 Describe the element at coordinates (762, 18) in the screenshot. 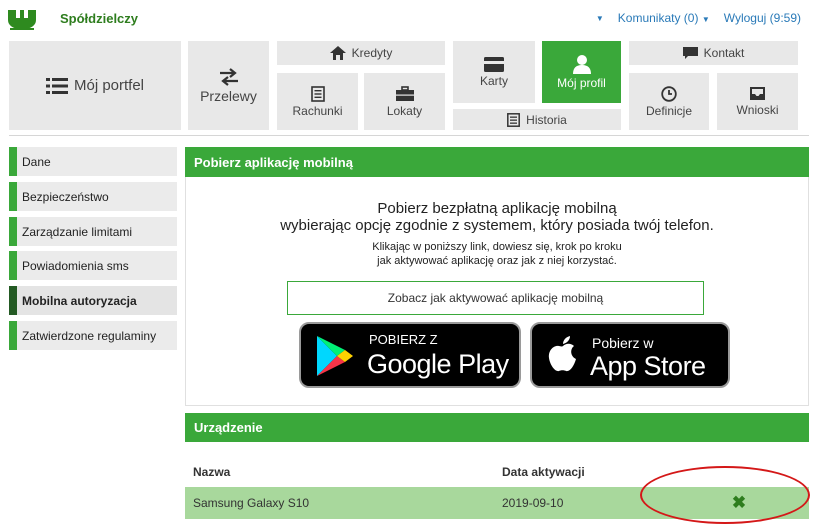

I see `logout-link: Wyloguj (9:59)` at that location.